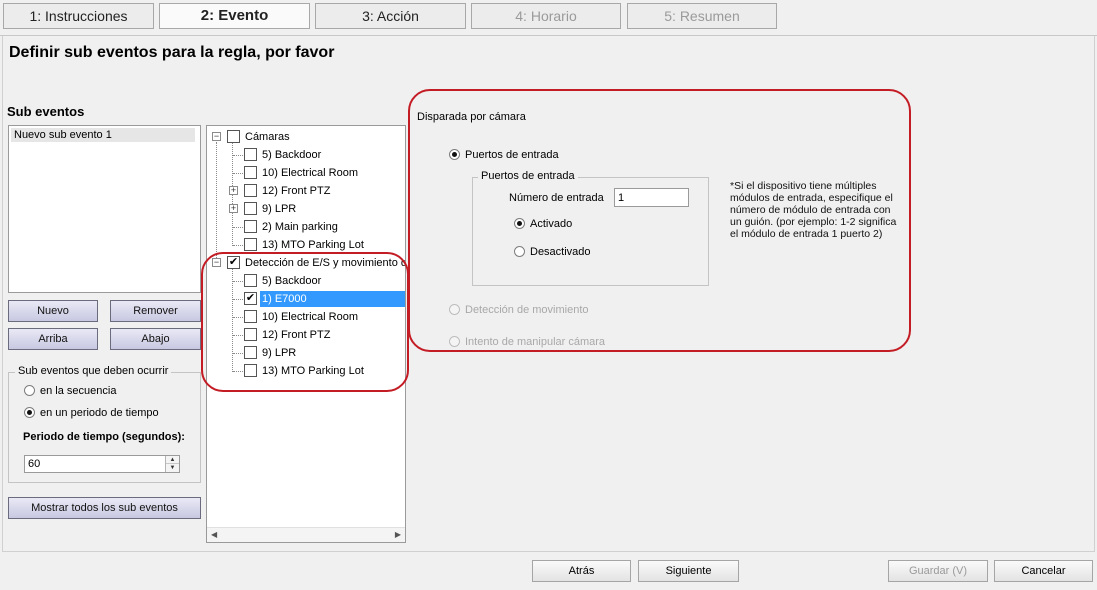  I want to click on tree-item-camera: 10) Electrical Room, so click(306, 173).